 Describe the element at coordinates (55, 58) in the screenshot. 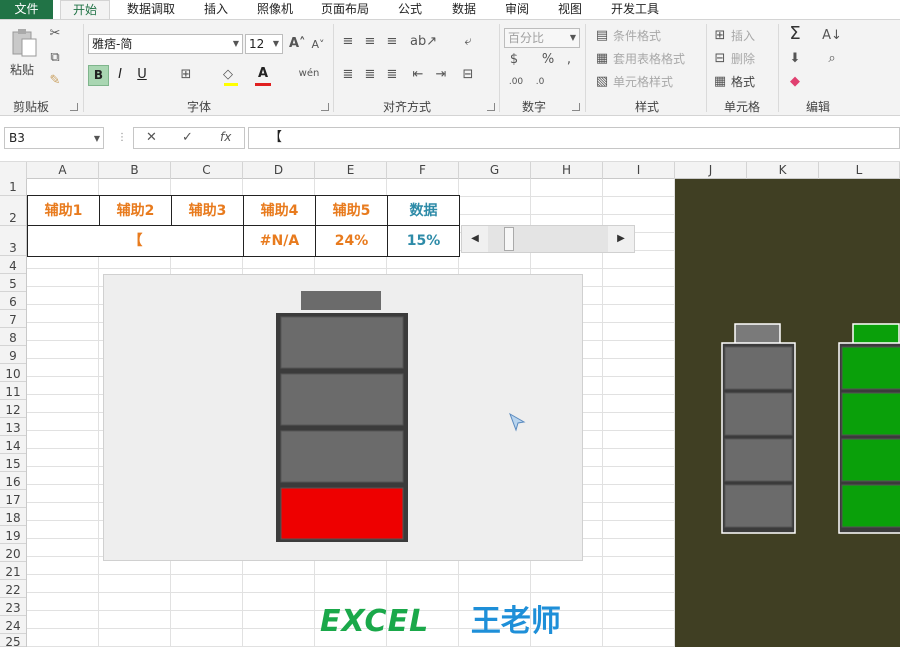

I see `copy-icon: ⧉` at that location.